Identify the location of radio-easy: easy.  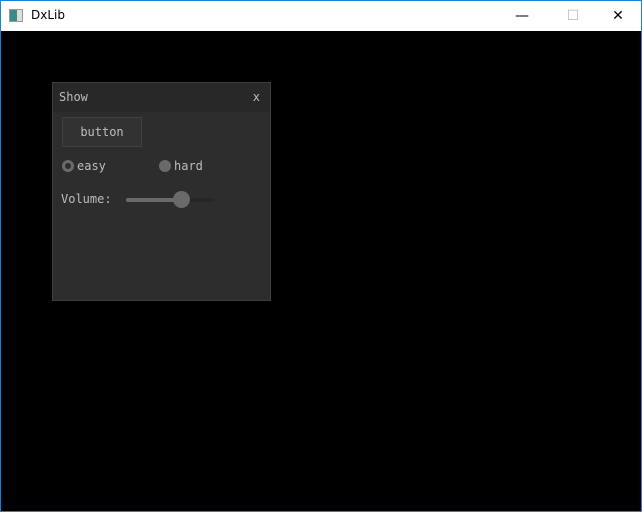
(84, 166).